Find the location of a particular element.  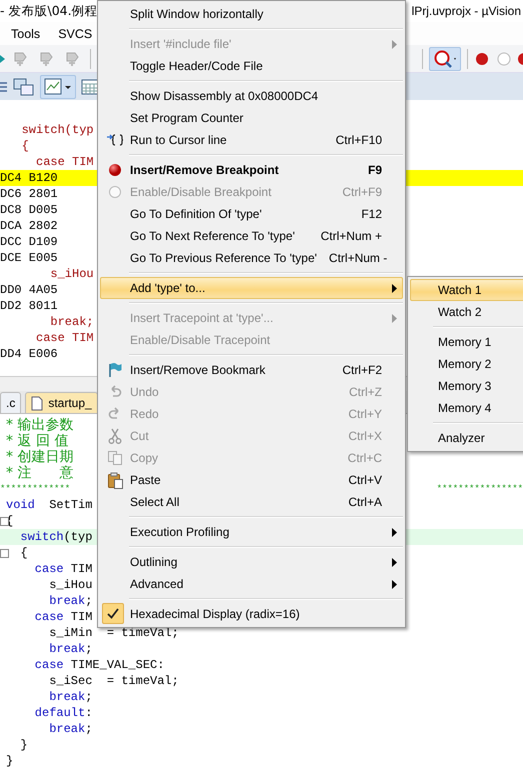

menu-bar-item: SVCS is located at coordinates (75, 33).